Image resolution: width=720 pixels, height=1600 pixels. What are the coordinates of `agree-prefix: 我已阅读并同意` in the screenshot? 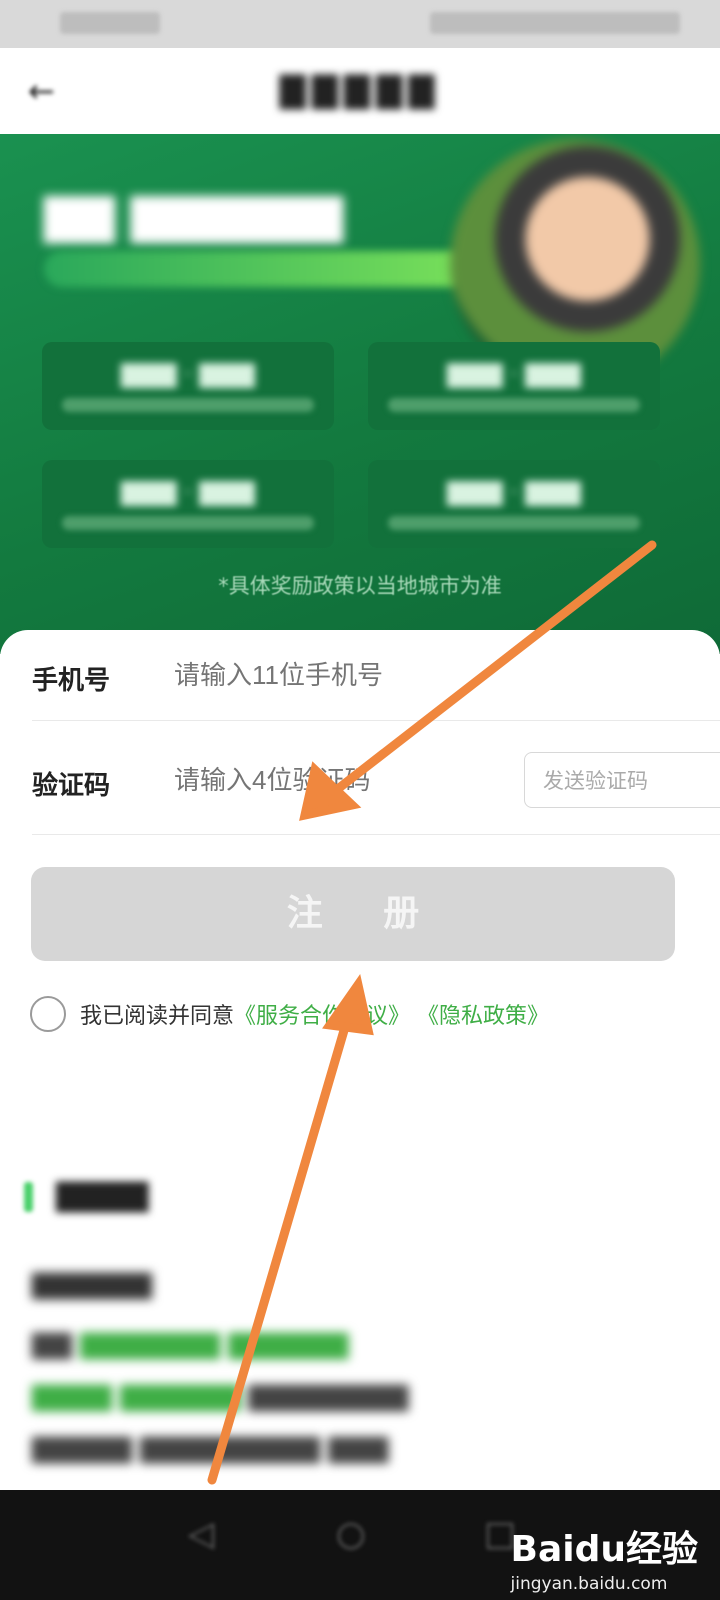 It's located at (157, 1016).